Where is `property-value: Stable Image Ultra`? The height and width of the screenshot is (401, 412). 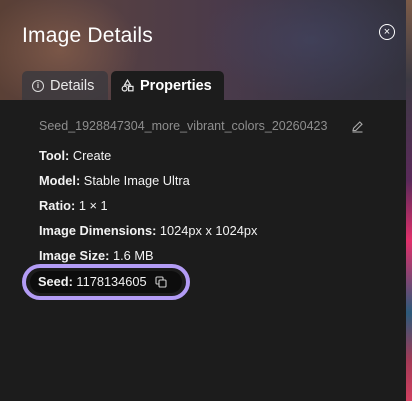
property-value: Stable Image Ultra is located at coordinates (136, 180).